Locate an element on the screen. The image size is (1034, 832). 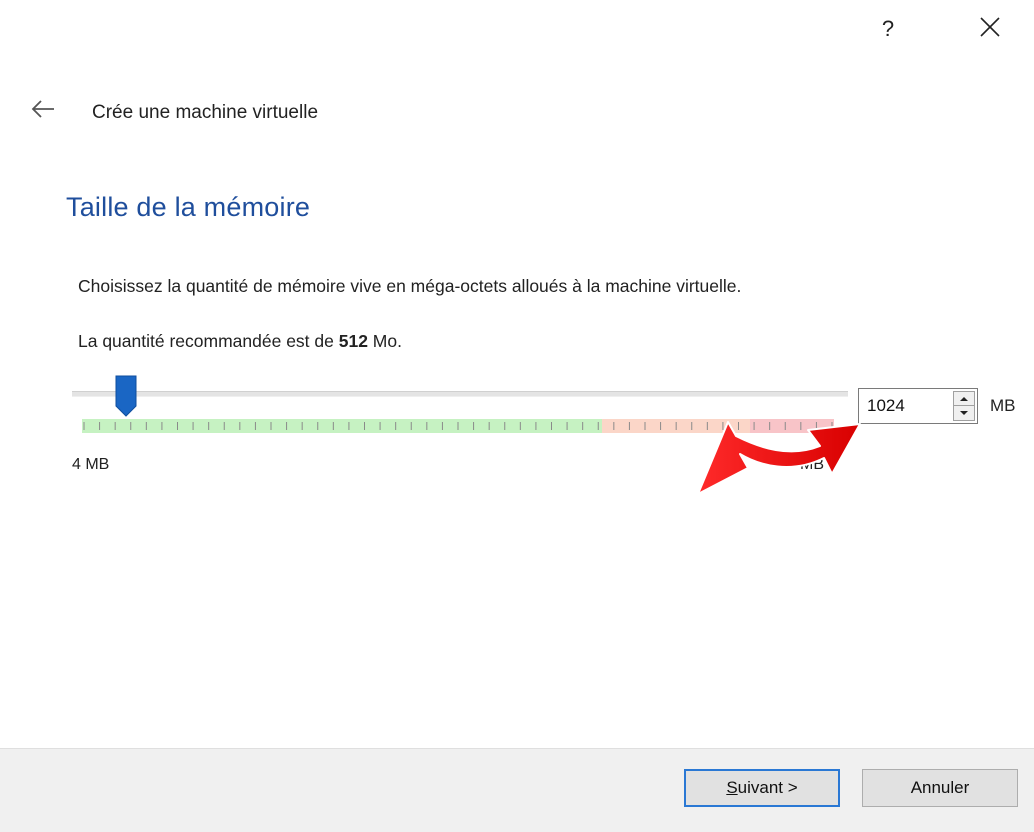
page-heading: Taille de la mémoire is located at coordinates (188, 207).